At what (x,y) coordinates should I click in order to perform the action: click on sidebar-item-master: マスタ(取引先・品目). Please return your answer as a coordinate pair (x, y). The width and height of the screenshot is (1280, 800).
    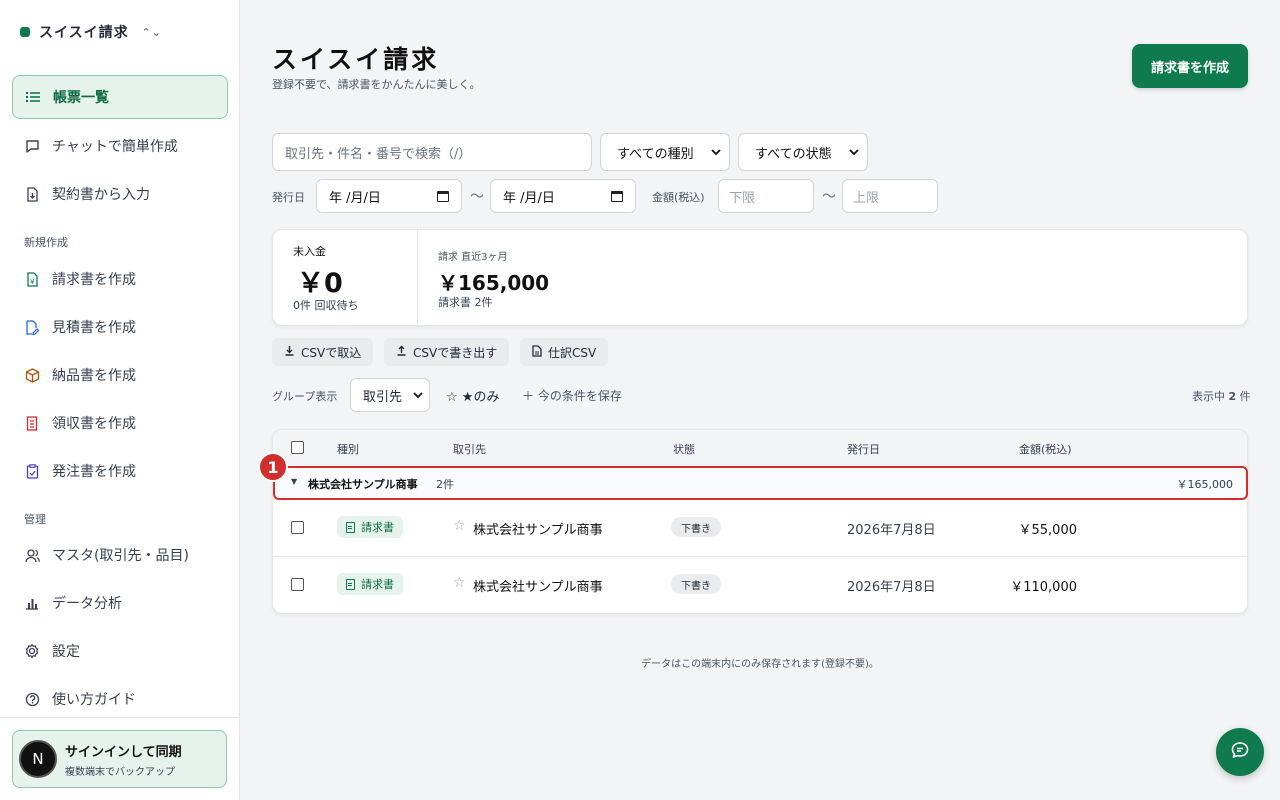
    Looking at the image, I should click on (120, 555).